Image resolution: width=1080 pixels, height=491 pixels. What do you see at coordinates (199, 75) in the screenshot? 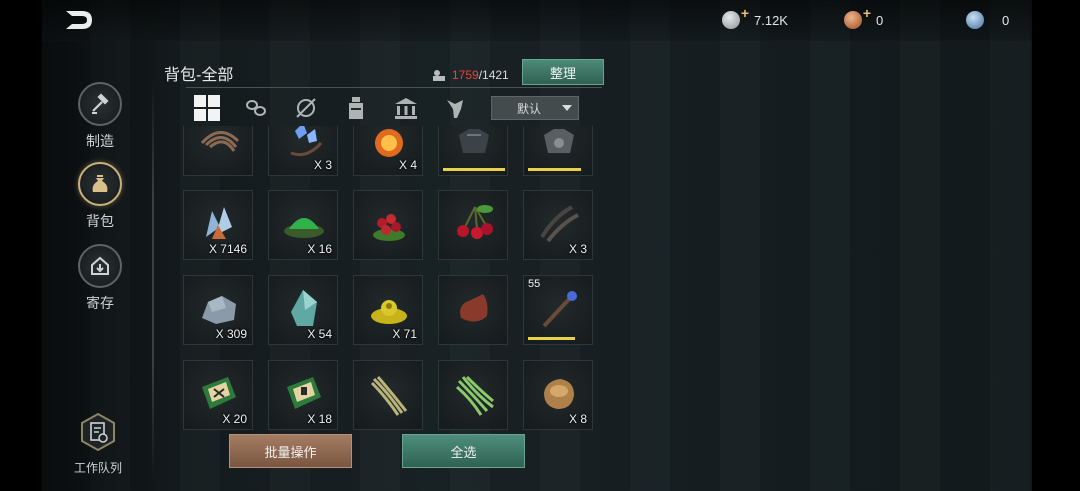
I see `page-title: 背包-全部` at bounding box center [199, 75].